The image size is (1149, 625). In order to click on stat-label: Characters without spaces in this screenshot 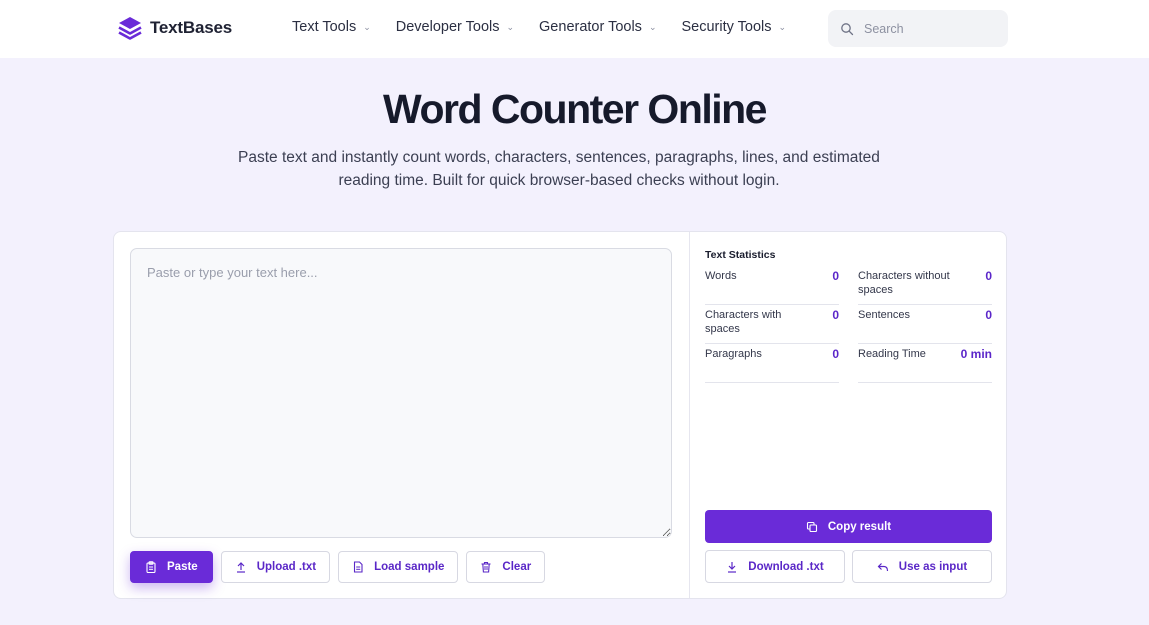, I will do `click(904, 283)`.